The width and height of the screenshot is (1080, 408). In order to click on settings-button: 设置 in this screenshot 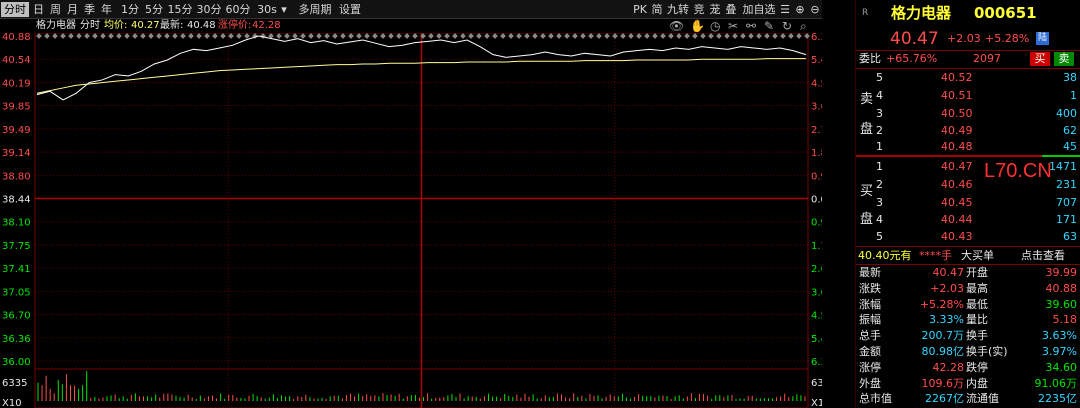, I will do `click(350, 9)`.